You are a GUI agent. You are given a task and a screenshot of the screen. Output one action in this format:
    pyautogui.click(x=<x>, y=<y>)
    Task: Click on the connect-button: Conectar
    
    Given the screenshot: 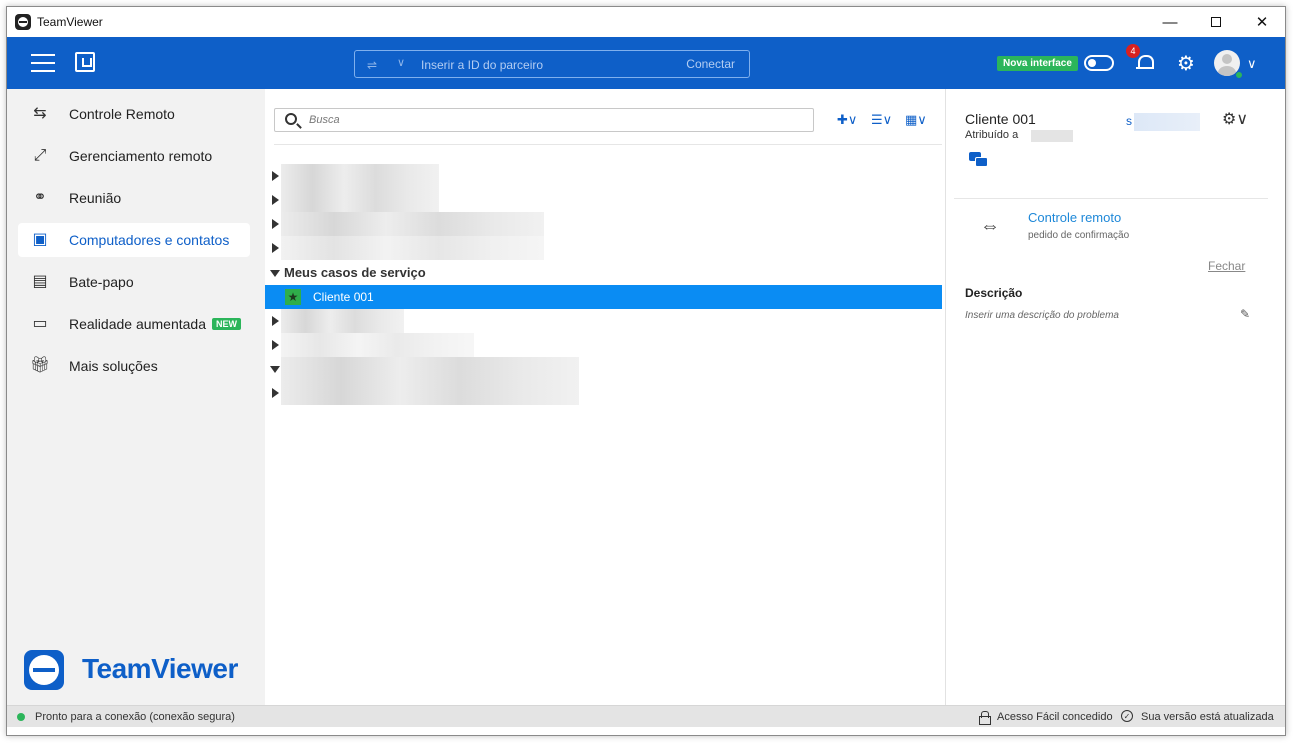 What is the action you would take?
    pyautogui.click(x=710, y=64)
    